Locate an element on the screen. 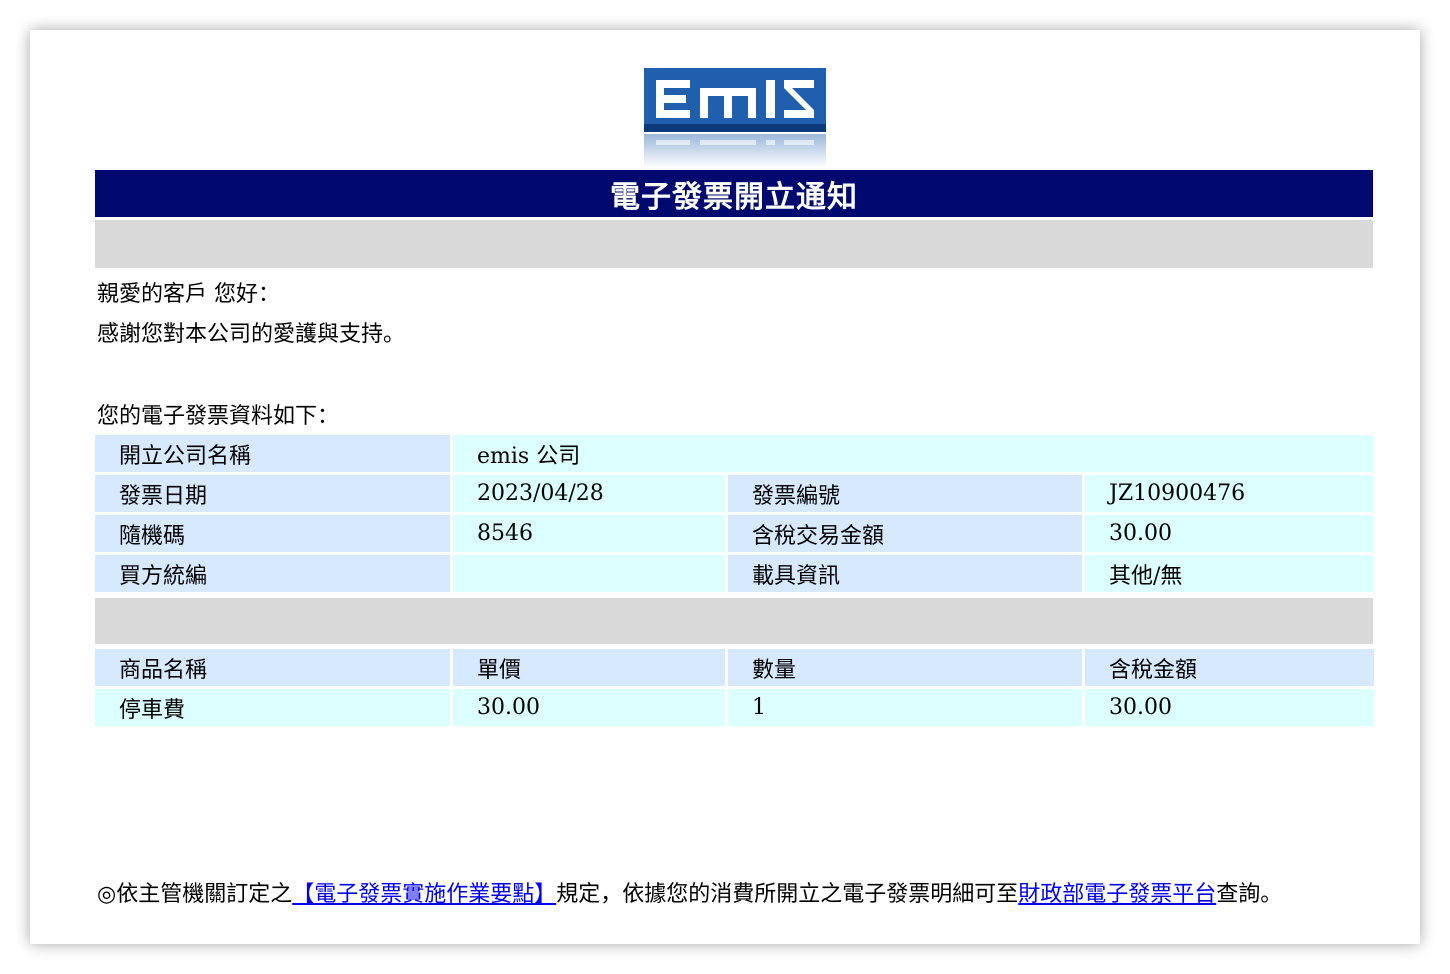 The height and width of the screenshot is (974, 1450). footer-suffix: 查詢。 is located at coordinates (1249, 894).